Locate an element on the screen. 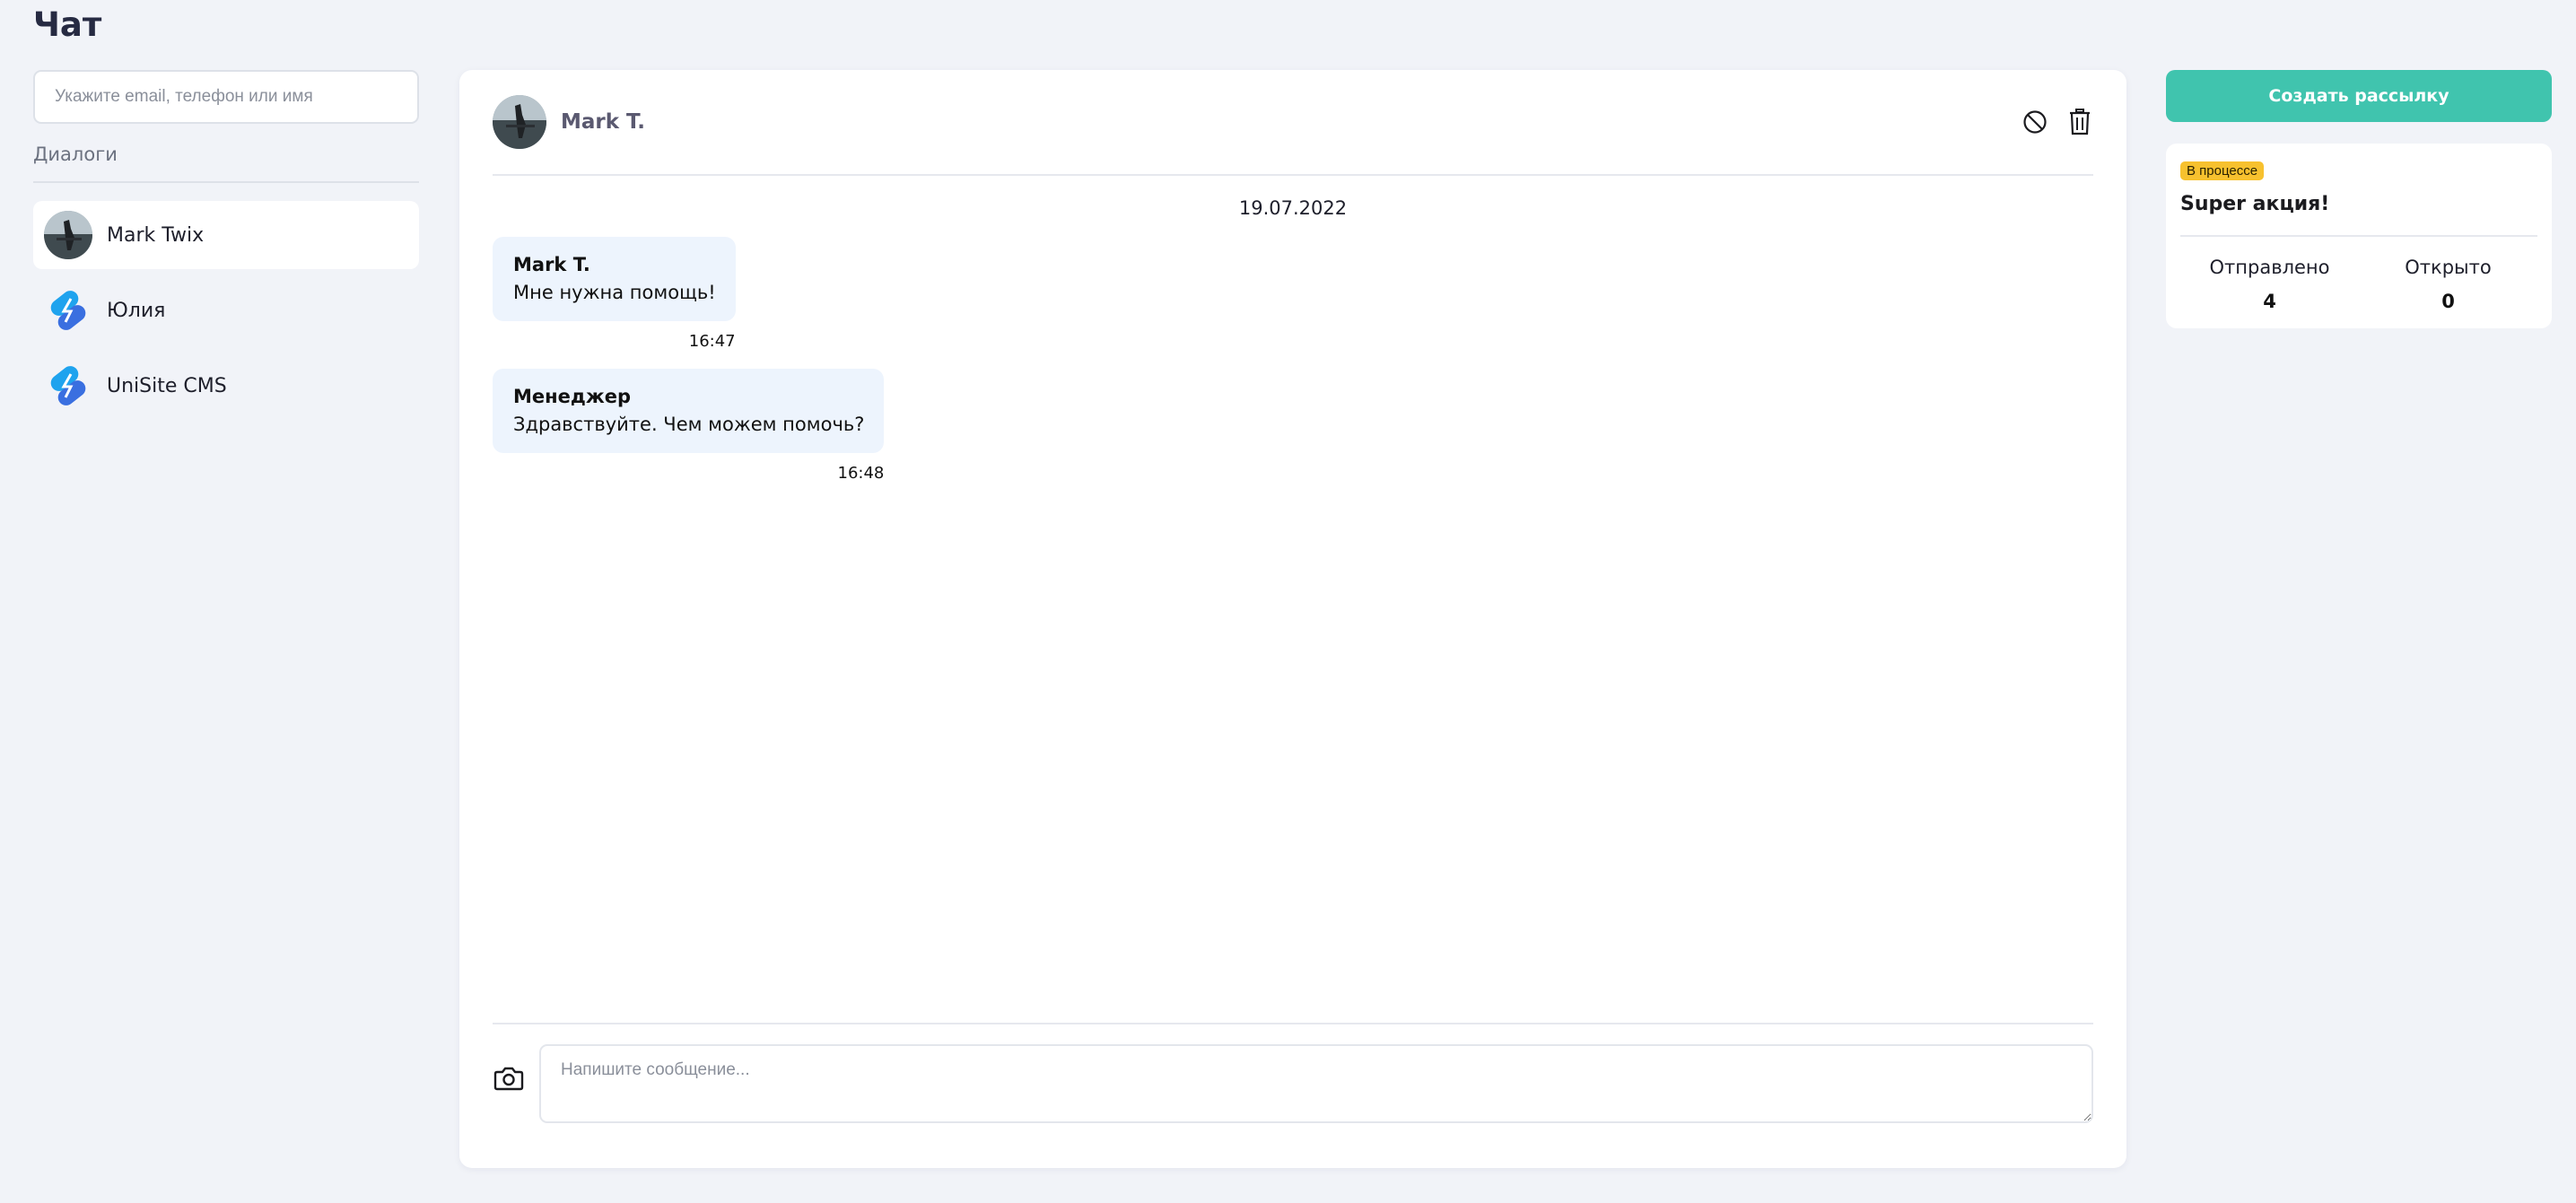 The image size is (2576, 1203). dialog-list: Mark Twix Юлия UniSite CMS is located at coordinates (226, 310).